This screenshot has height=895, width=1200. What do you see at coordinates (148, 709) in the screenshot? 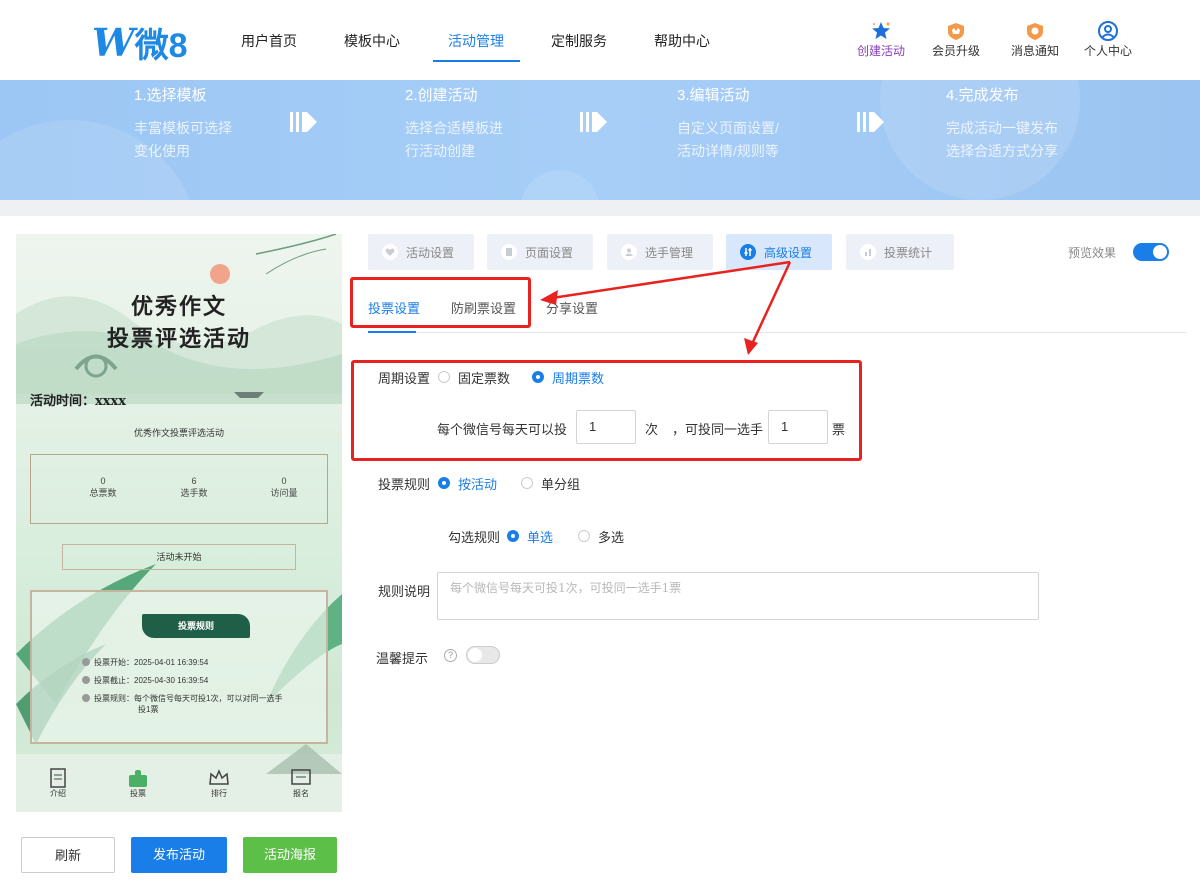
I see `rule-text: 投1票` at bounding box center [148, 709].